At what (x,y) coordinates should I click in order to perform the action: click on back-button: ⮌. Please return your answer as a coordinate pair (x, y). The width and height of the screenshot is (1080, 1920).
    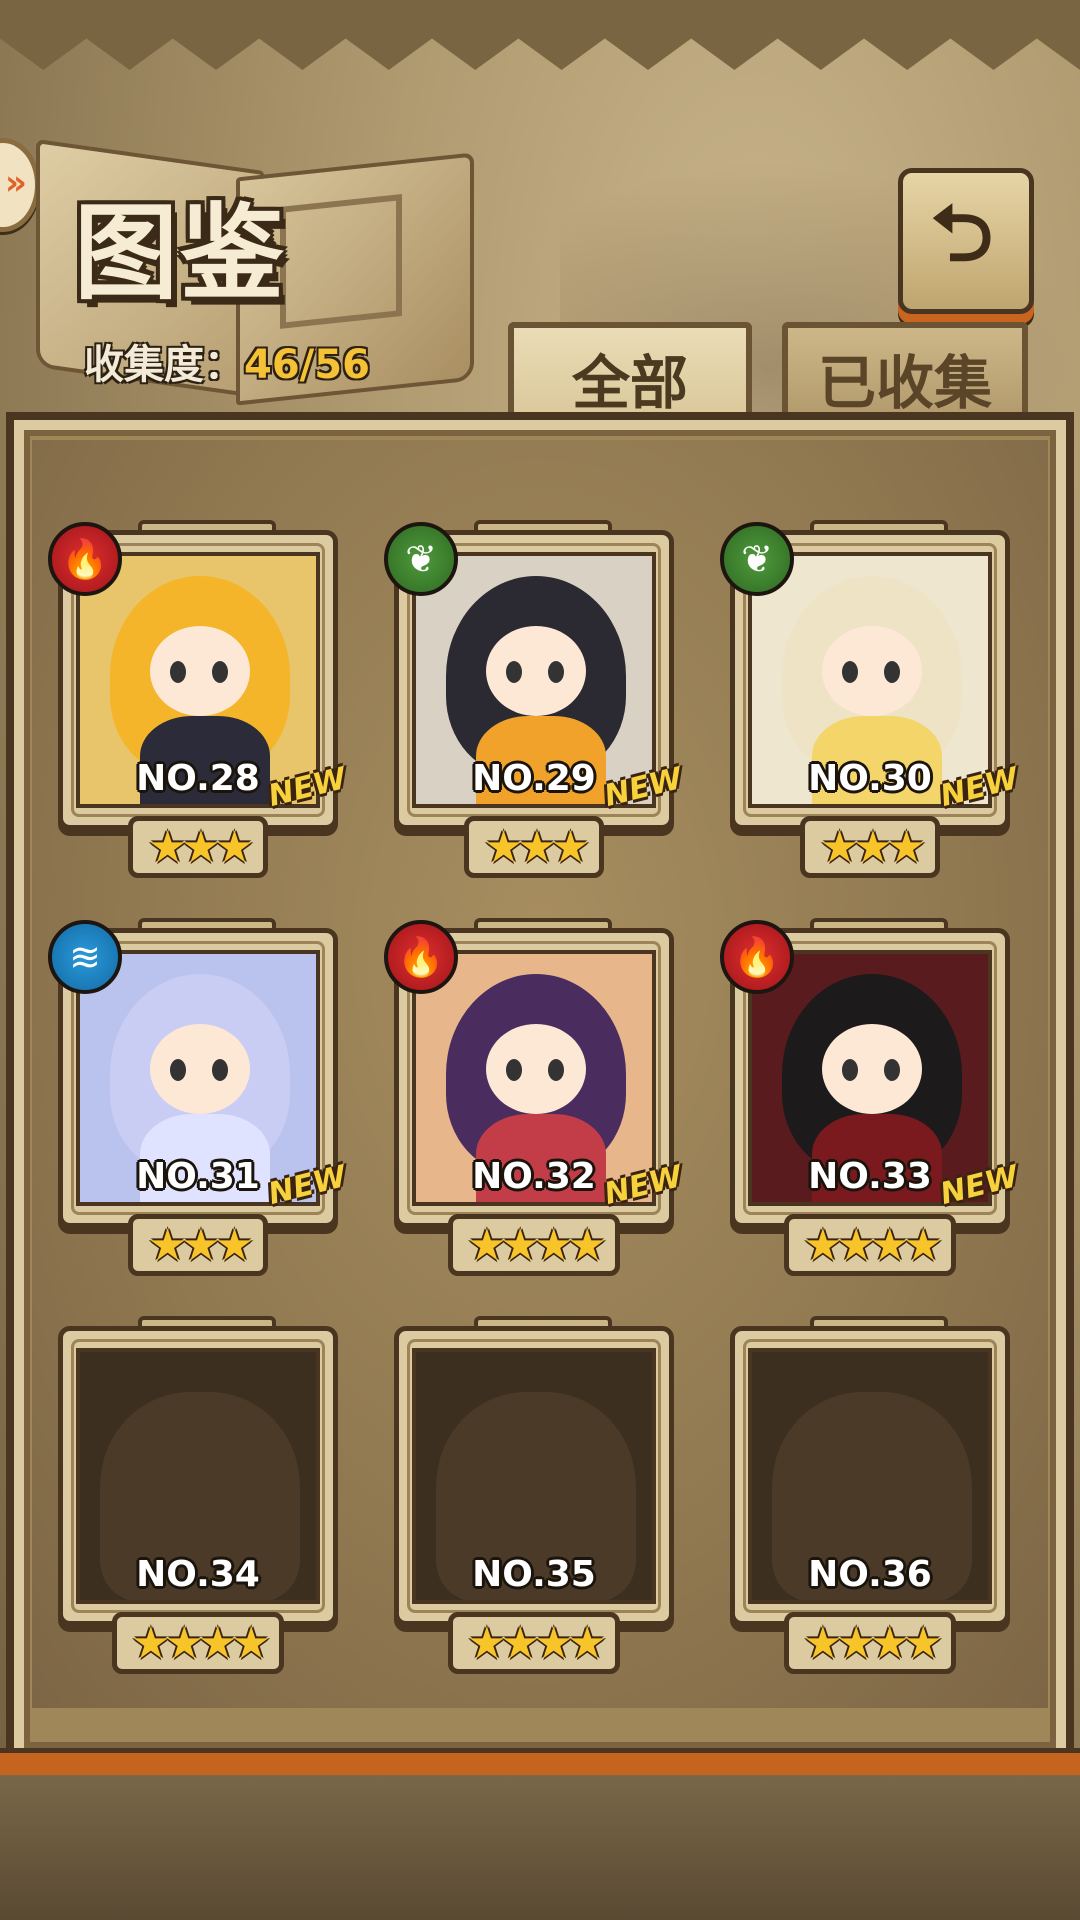
    Looking at the image, I should click on (966, 241).